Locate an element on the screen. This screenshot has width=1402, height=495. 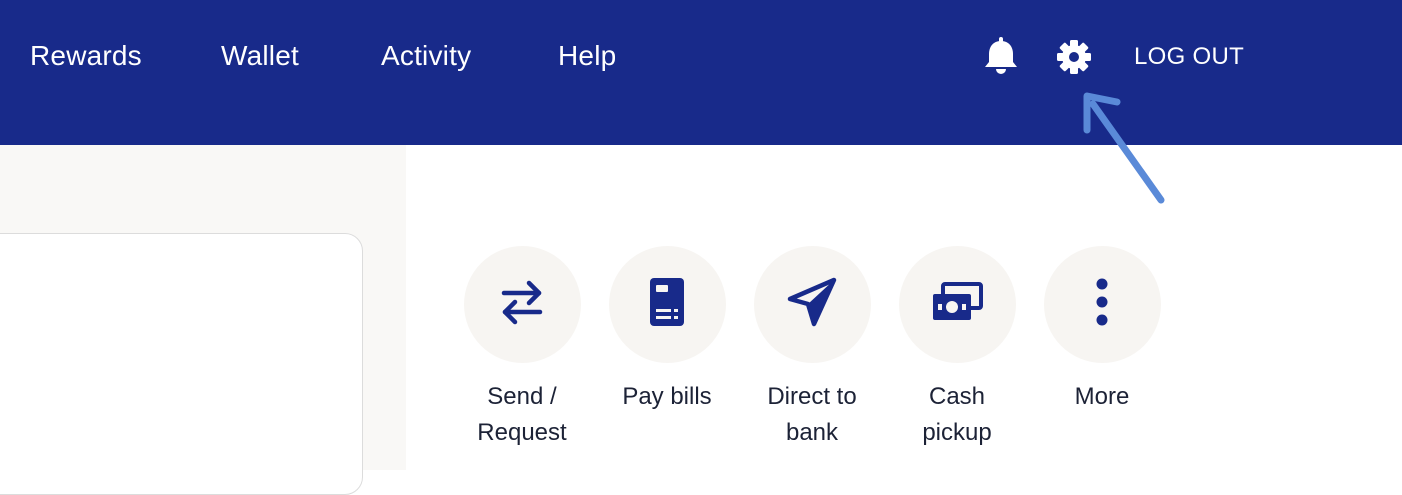
direct-to-bank-button: Direct to bank is located at coordinates (812, 348).